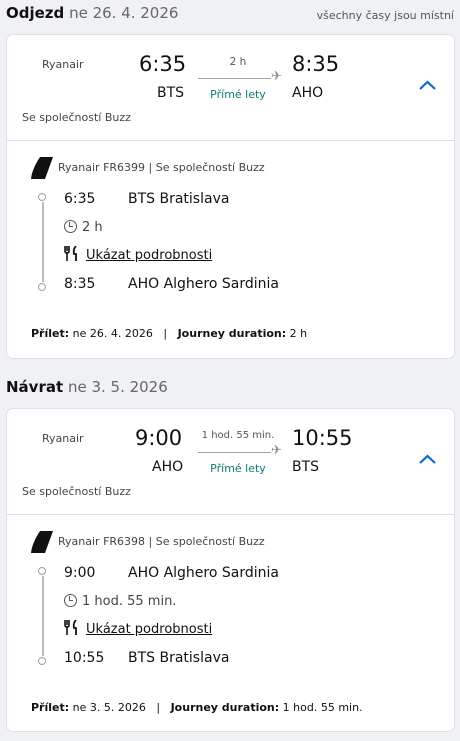  What do you see at coordinates (322, 438) in the screenshot?
I see `arrival-time: 10:55` at bounding box center [322, 438].